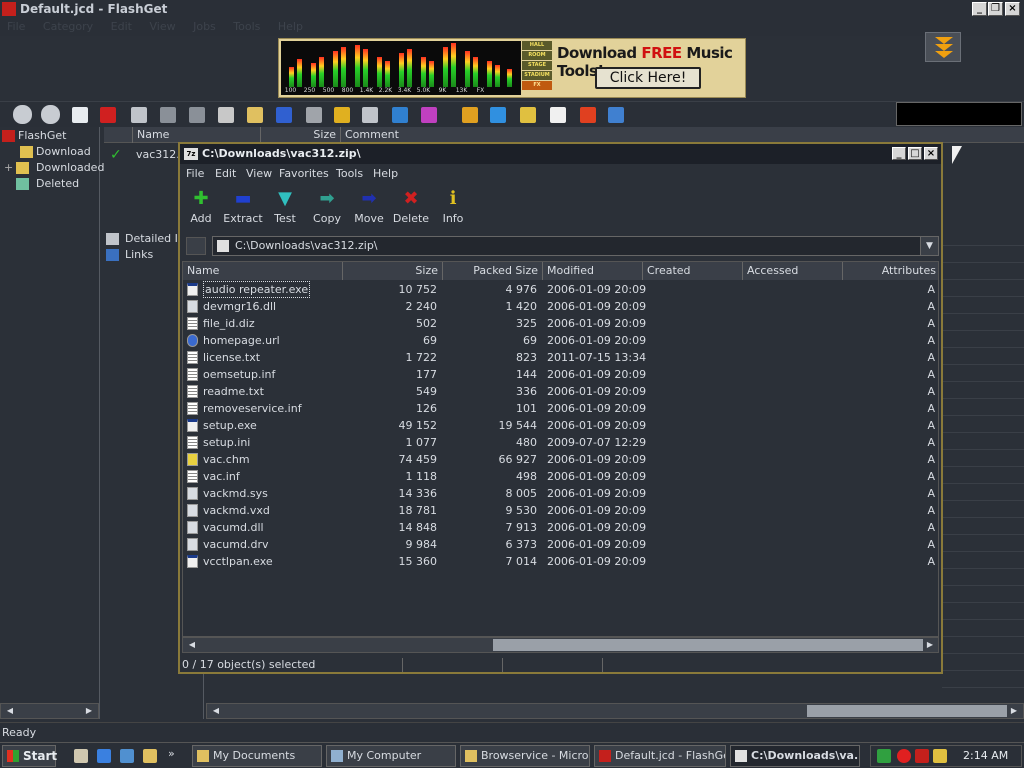 This screenshot has width=1024, height=768. Describe the element at coordinates (22, 114) in the screenshot. I see `start-job-icon` at that location.